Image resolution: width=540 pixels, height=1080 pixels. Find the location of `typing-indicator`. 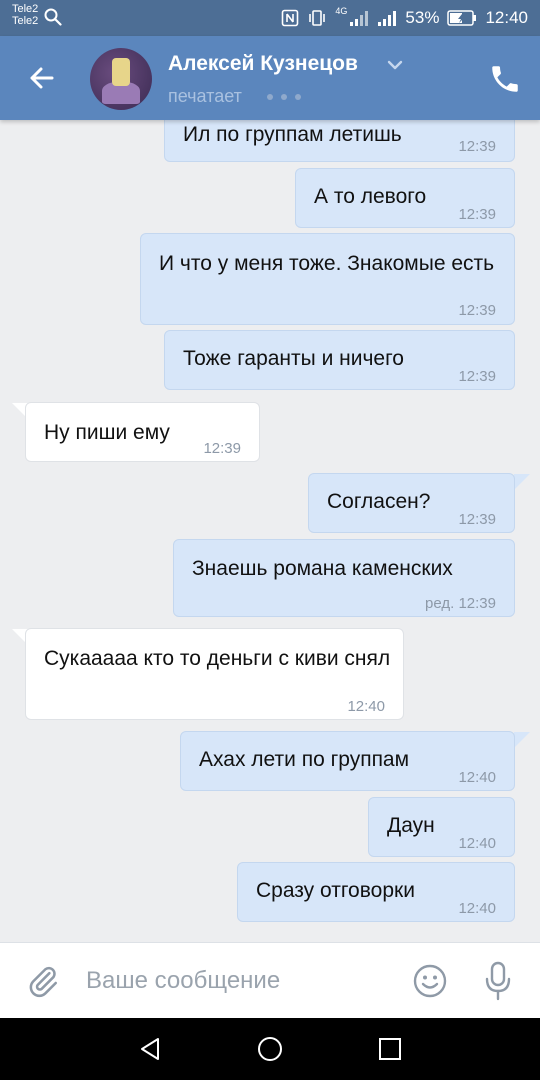

typing-indicator is located at coordinates (284, 97).